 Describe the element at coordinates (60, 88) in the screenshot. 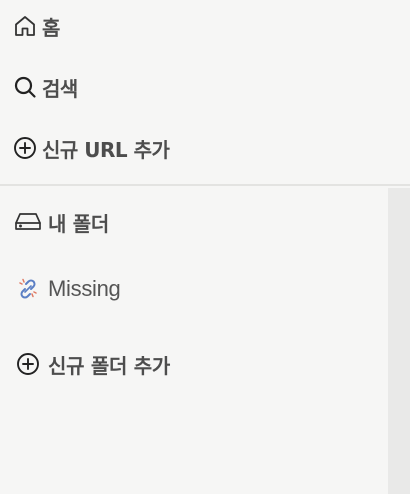

I see `sidebar-item-label: 검색` at that location.